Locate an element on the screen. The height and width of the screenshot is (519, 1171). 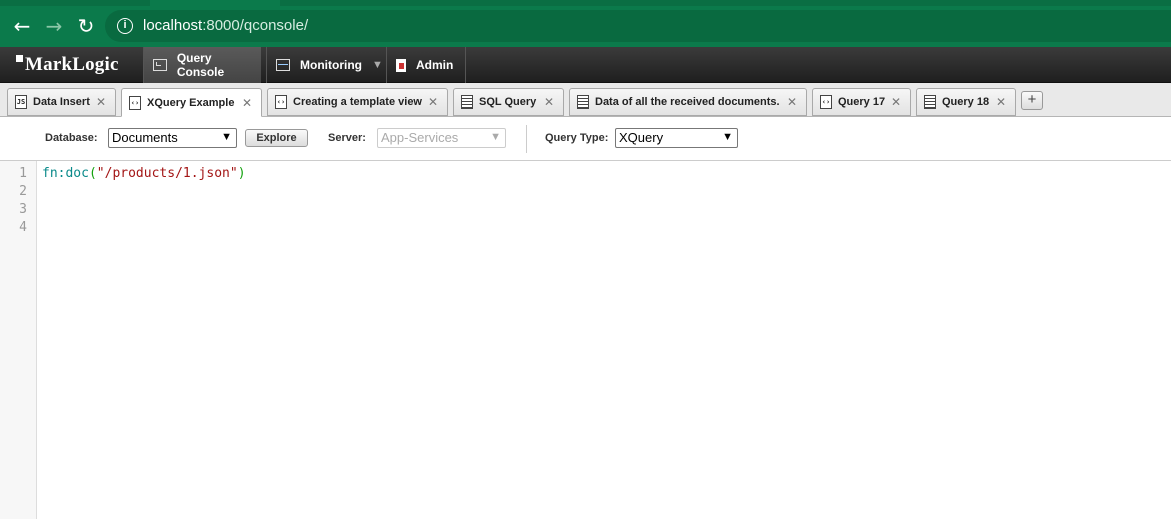
tab-label: Query 17 is located at coordinates (862, 102).